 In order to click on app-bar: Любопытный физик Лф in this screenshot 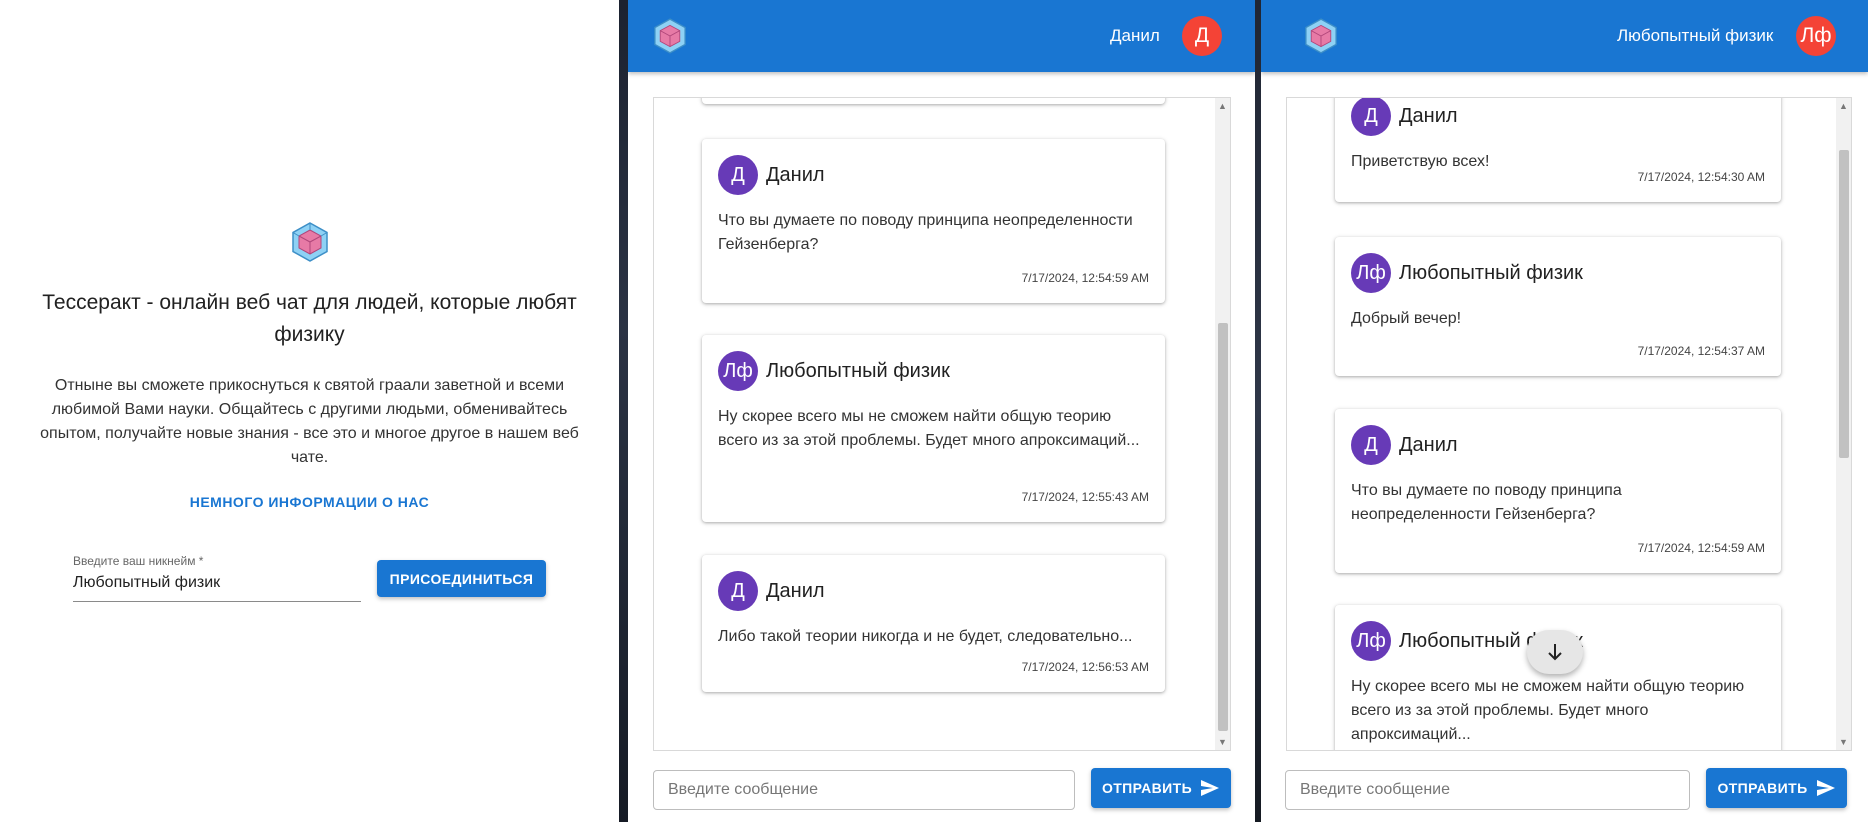, I will do `click(1564, 36)`.